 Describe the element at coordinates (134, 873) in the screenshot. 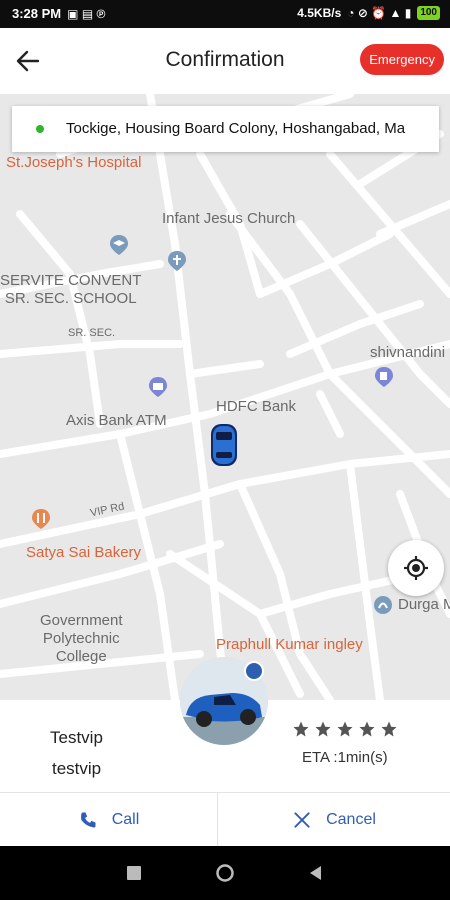

I see `recents-icon` at that location.